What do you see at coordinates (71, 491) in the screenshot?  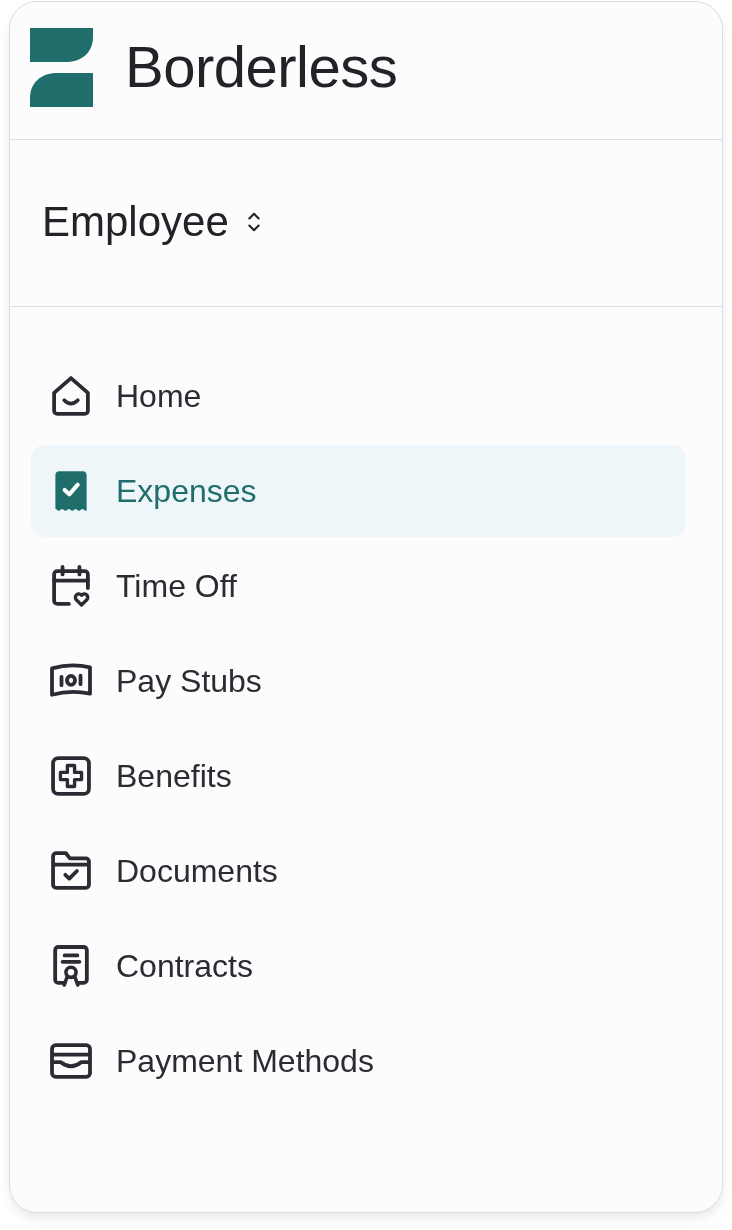 I see `receipt-check-icon` at bounding box center [71, 491].